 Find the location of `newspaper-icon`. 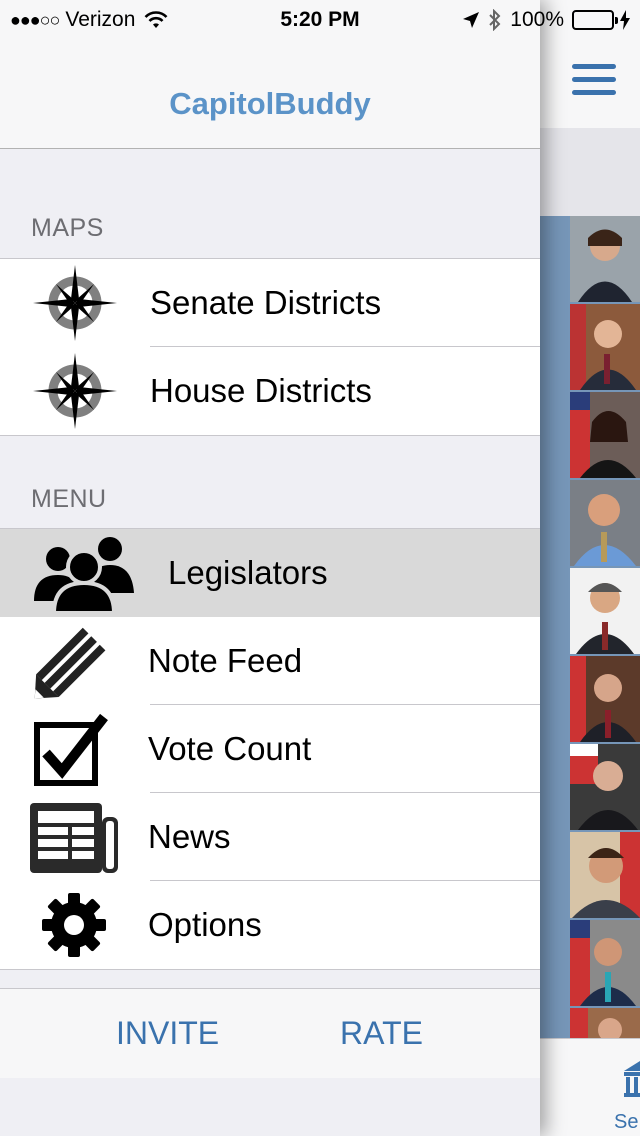

newspaper-icon is located at coordinates (74, 838).